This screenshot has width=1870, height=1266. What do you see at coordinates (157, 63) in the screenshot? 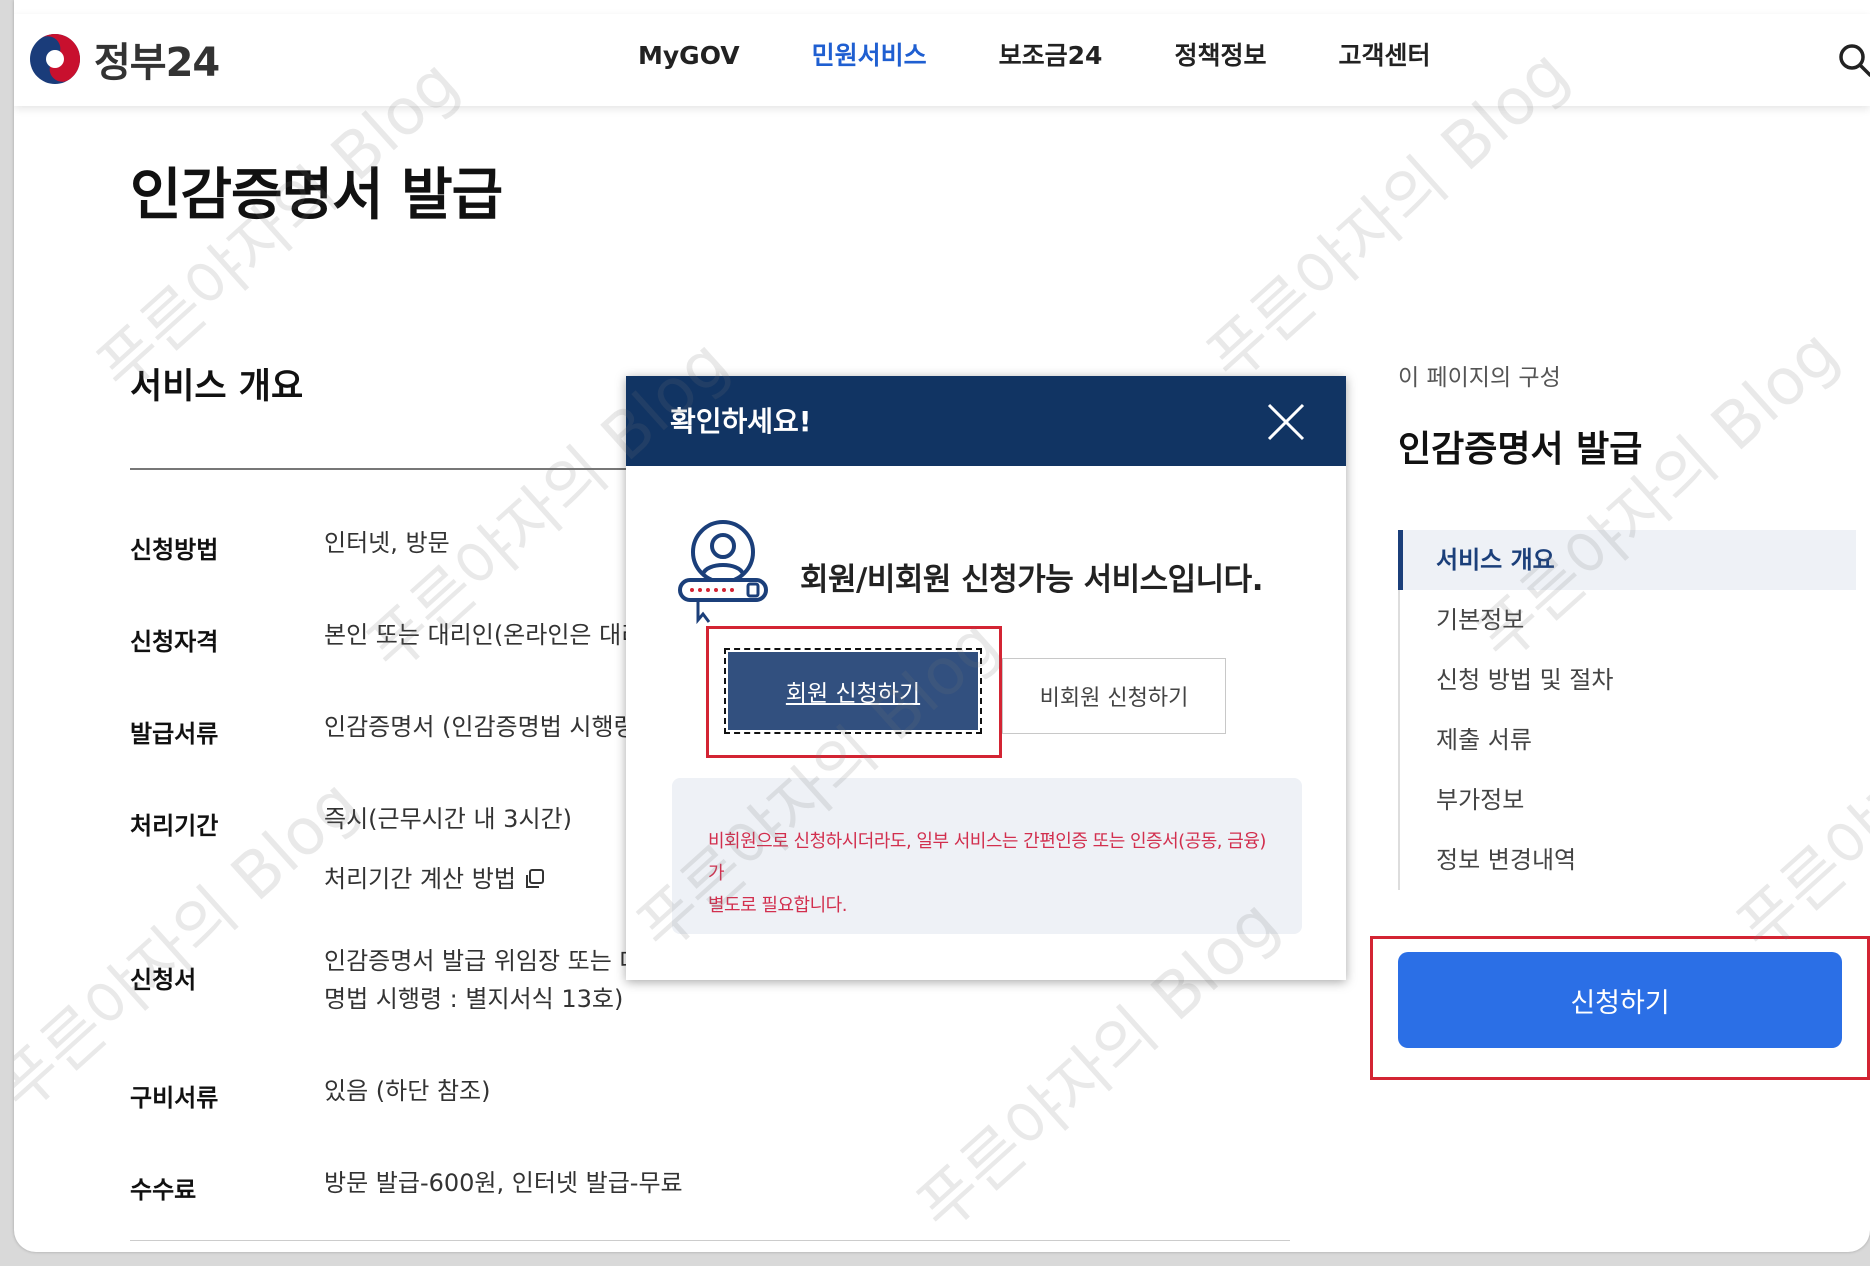
I see `logo-text: 정부24` at bounding box center [157, 63].